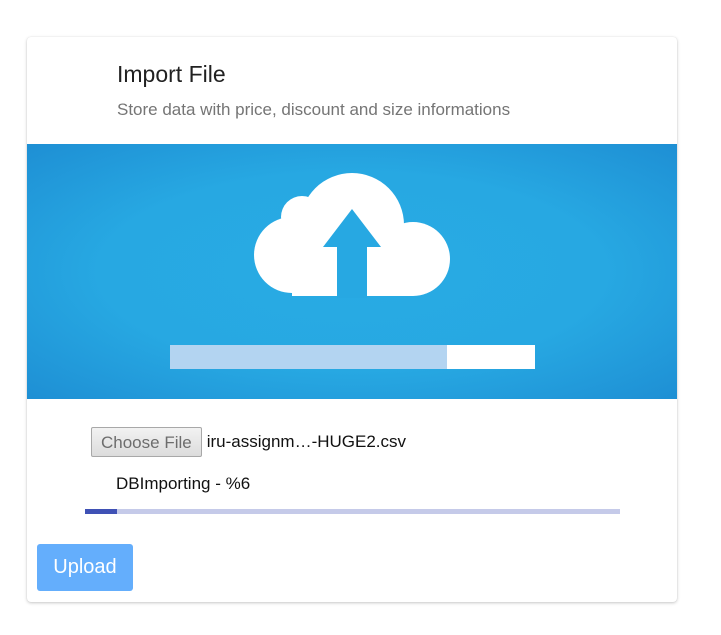  What do you see at coordinates (308, 357) in the screenshot?
I see `illustration-progress-fill` at bounding box center [308, 357].